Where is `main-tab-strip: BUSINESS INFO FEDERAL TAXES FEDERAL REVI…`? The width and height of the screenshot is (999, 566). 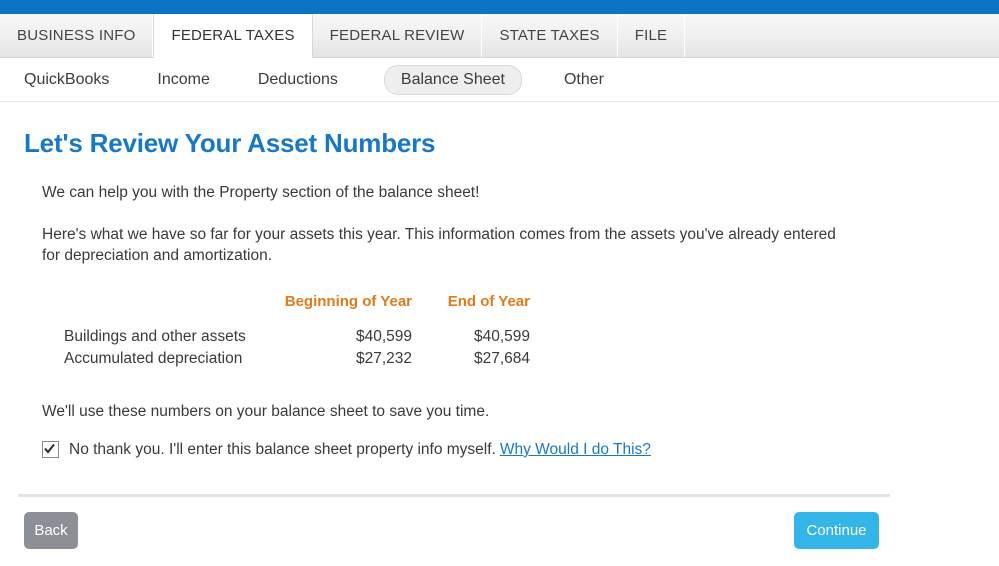 main-tab-strip: BUSINESS INFO FEDERAL TAXES FEDERAL REVI… is located at coordinates (499, 36).